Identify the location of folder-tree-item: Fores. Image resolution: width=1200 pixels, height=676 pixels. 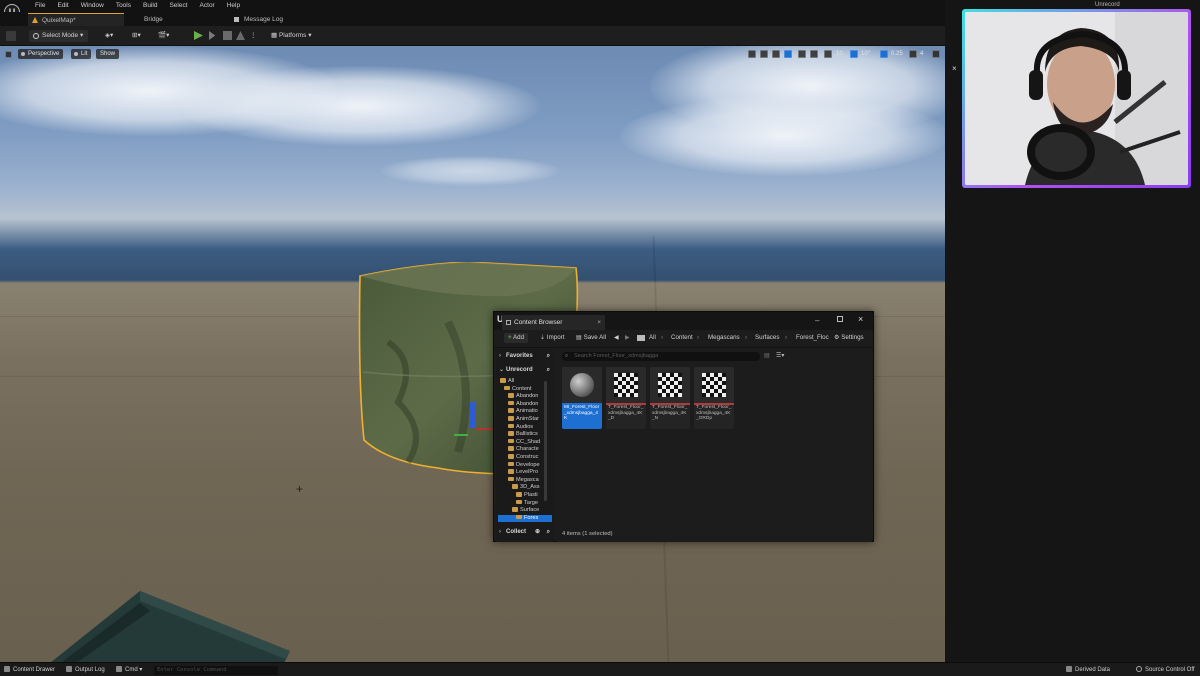
(525, 518).